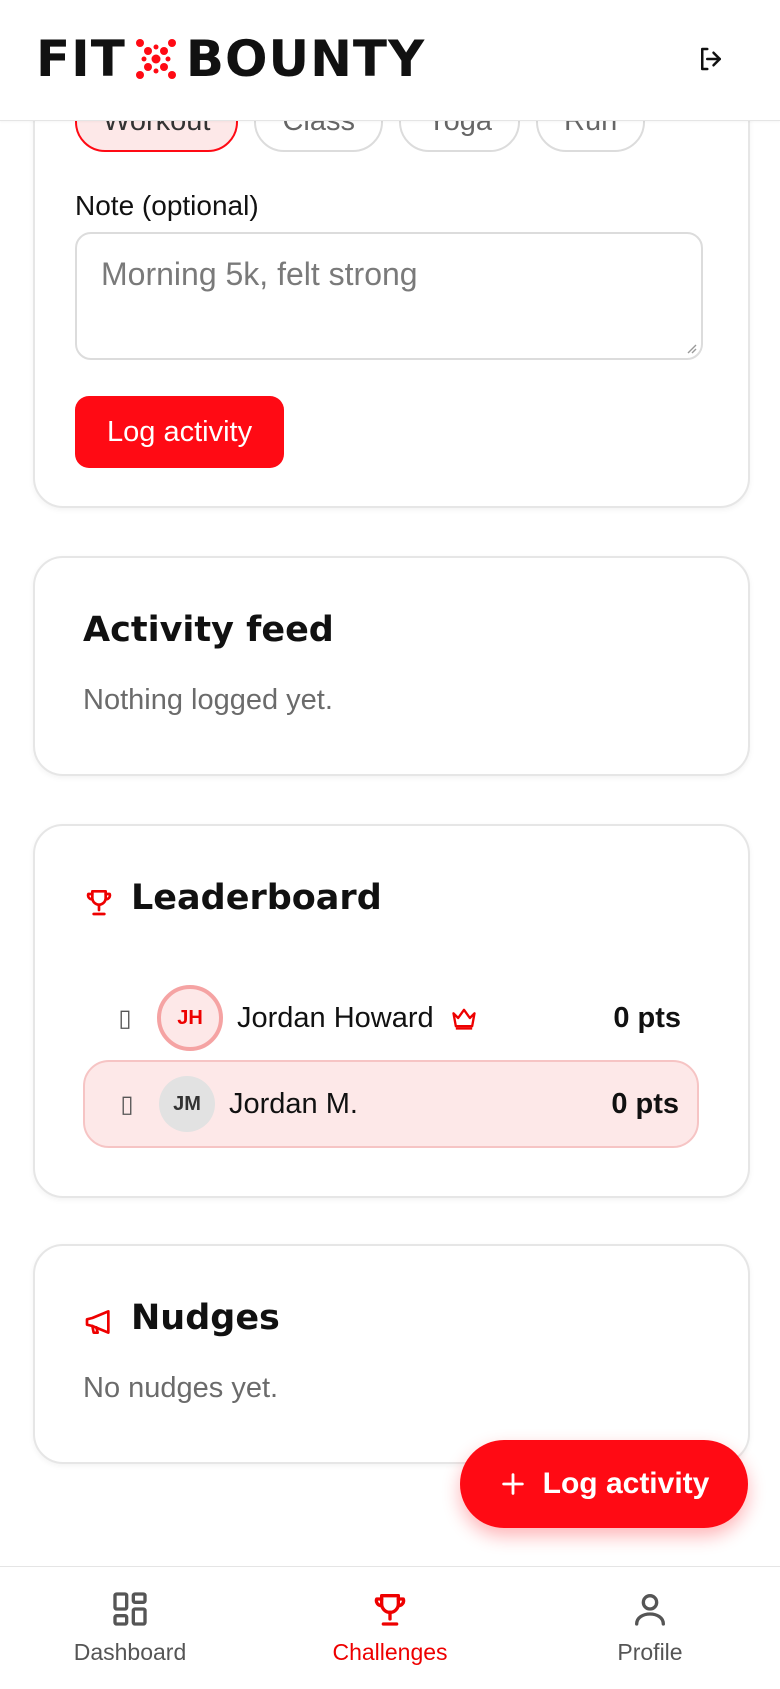 The height and width of the screenshot is (1689, 780). I want to click on app-header: FIT BOUNTY, so click(390, 60).